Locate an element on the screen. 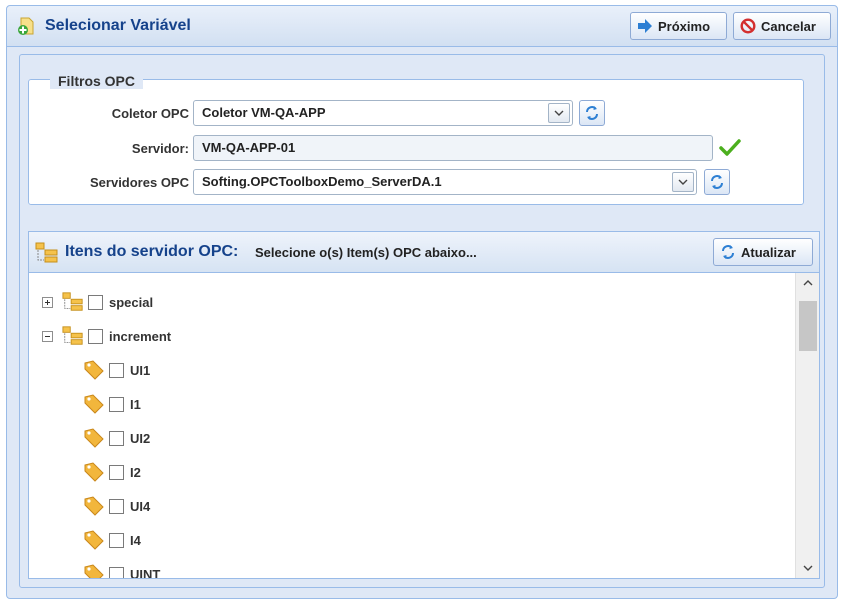 This screenshot has height=606, width=847. cancel-icon is located at coordinates (748, 26).